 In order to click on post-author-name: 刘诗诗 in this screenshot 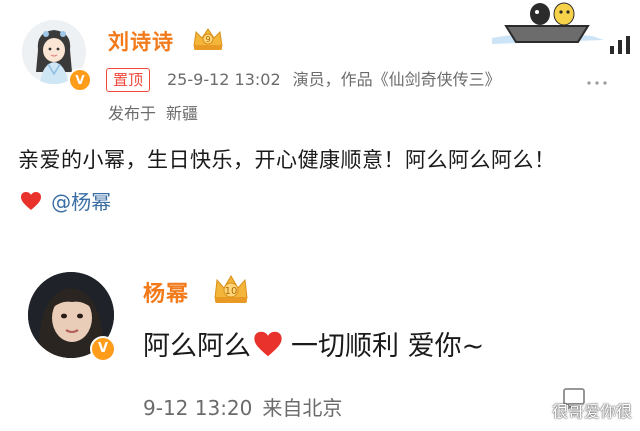, I will do `click(141, 41)`.